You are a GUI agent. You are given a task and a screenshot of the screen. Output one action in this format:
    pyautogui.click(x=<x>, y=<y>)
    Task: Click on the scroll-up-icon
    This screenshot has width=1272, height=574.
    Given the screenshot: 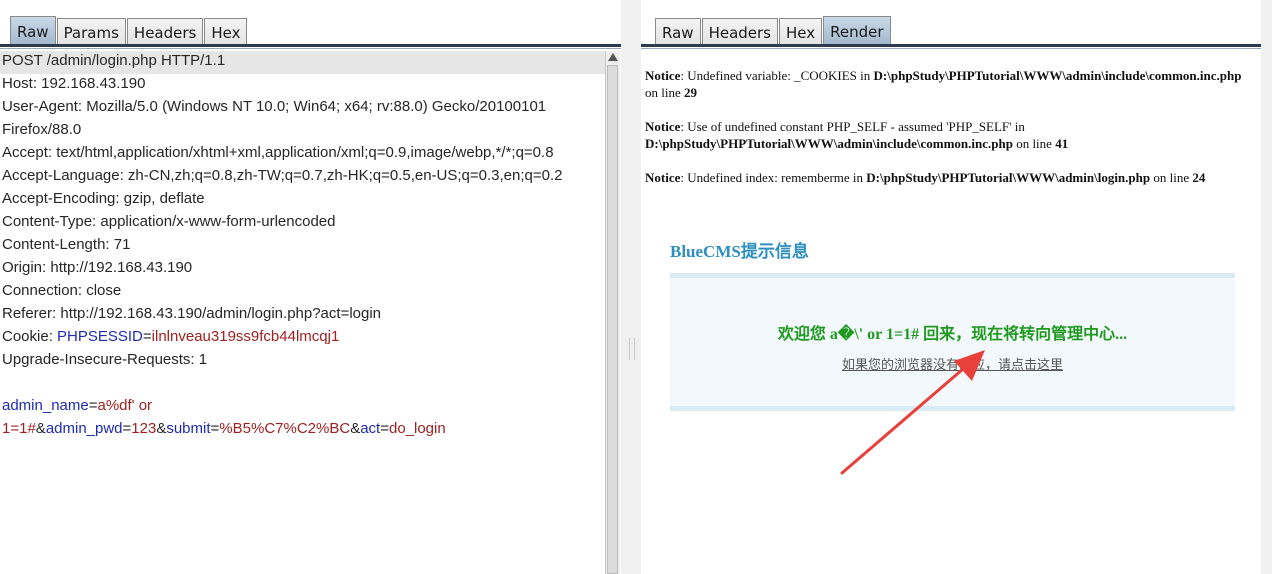 What is the action you would take?
    pyautogui.click(x=613, y=57)
    